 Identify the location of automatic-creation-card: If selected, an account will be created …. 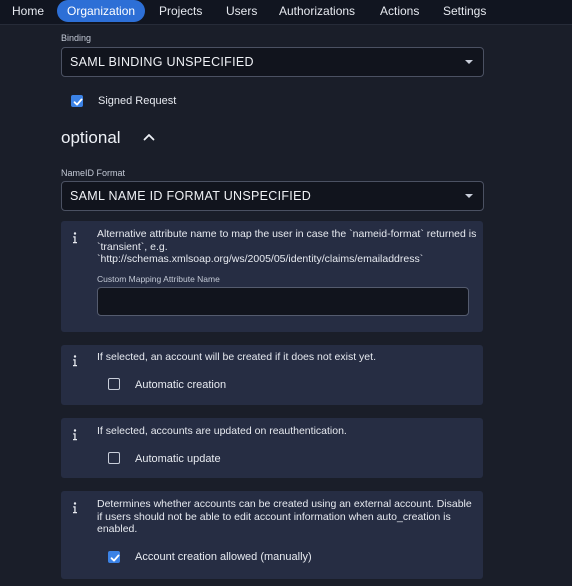
(272, 375).